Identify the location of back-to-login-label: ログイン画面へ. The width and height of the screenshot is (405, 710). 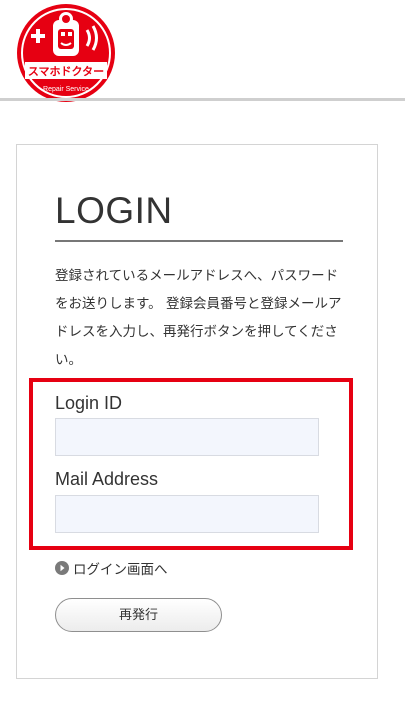
(120, 570).